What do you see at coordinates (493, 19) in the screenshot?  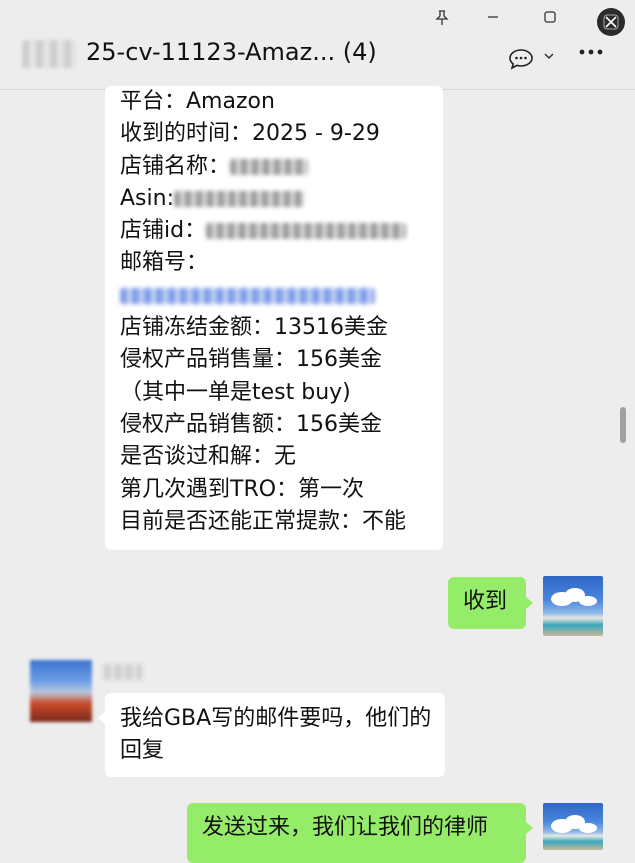 I see `minimize-icon` at bounding box center [493, 19].